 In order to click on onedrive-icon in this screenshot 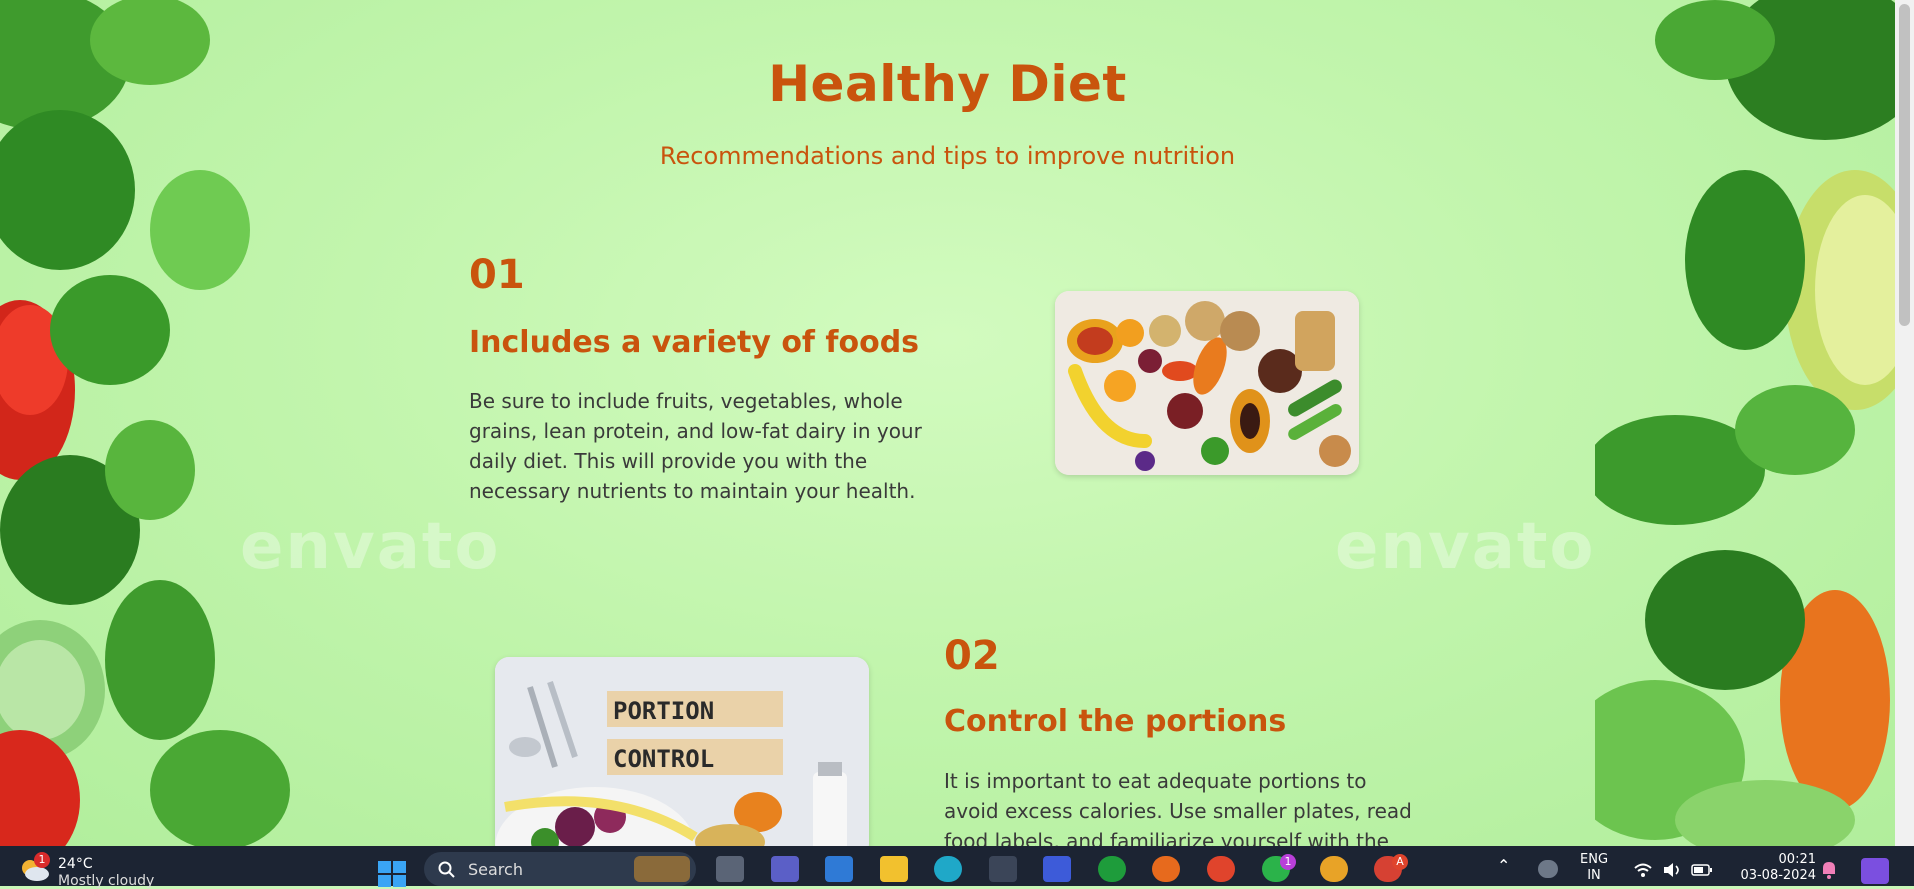, I will do `click(1548, 869)`.